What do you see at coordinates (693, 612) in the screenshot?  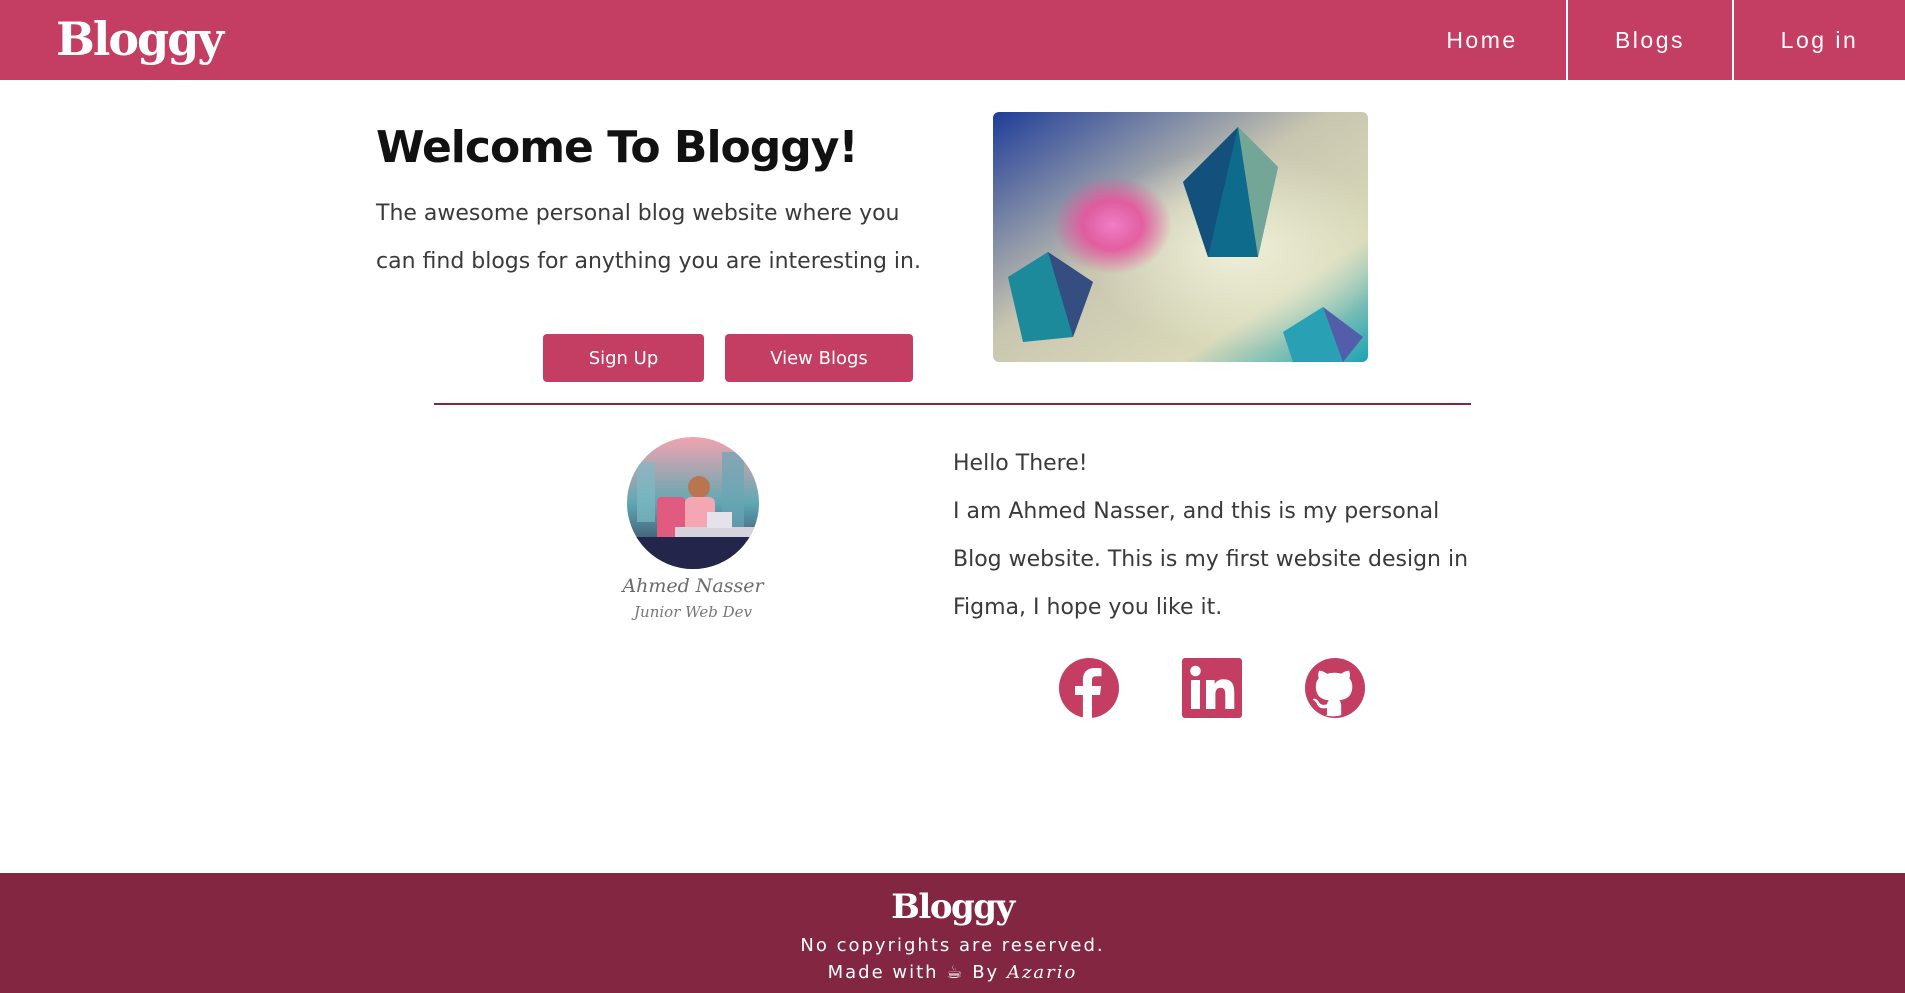 I see `profile-role: Junior Web Dev` at bounding box center [693, 612].